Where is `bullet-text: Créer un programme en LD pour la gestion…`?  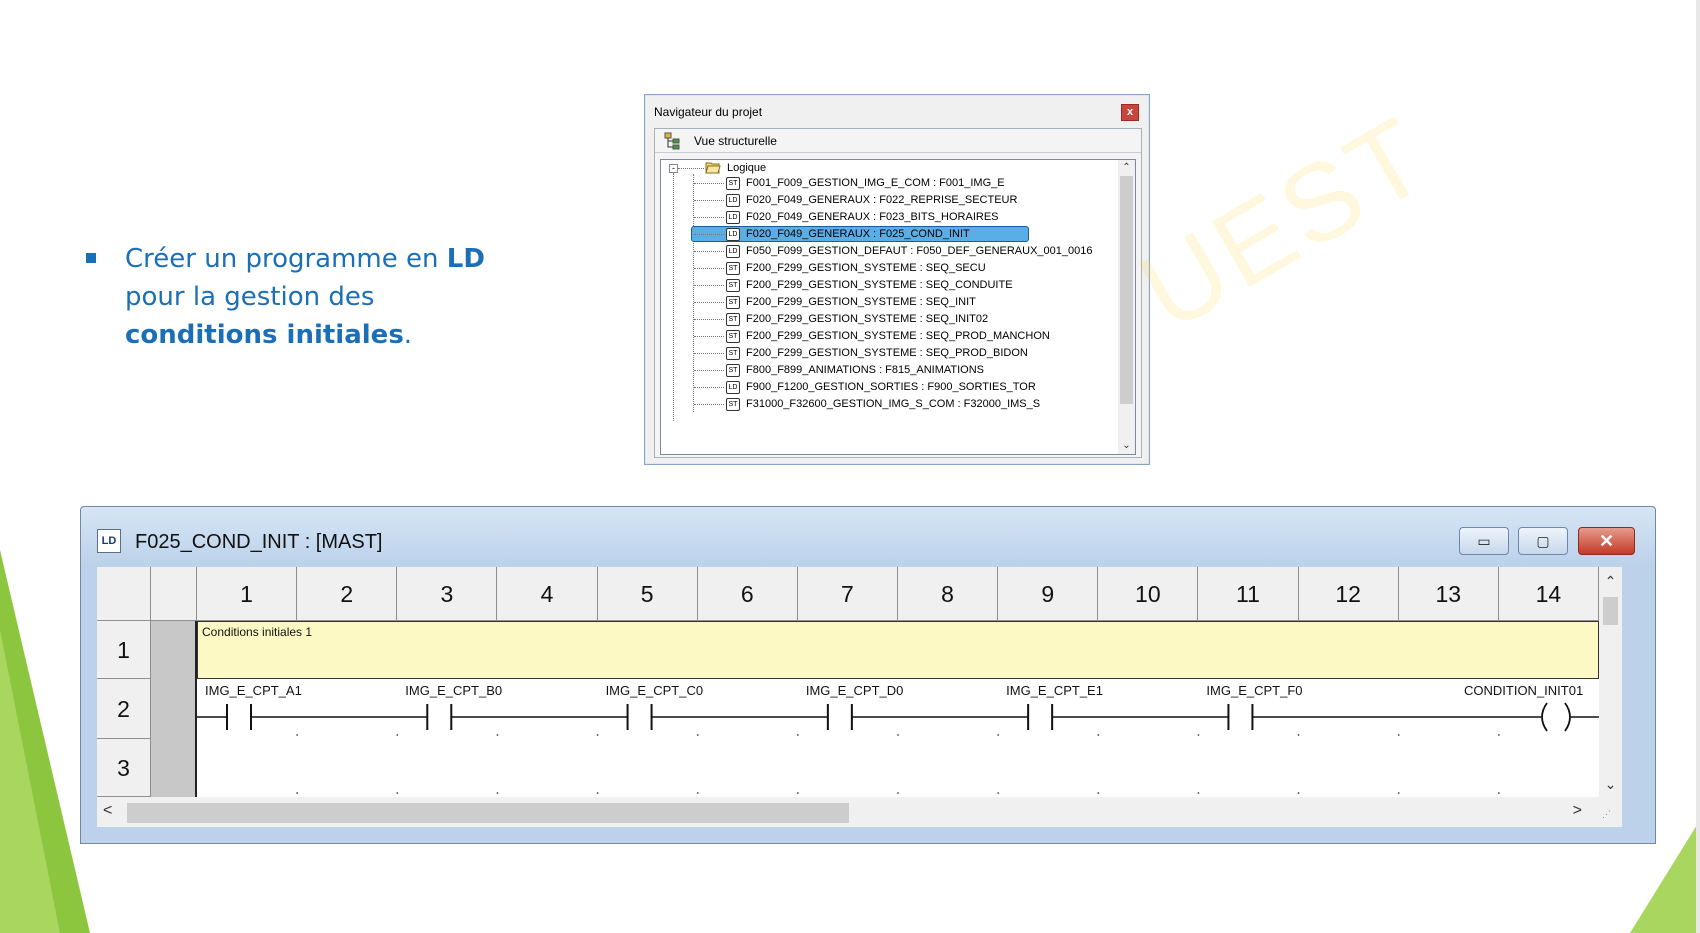 bullet-text: Créer un programme en LD pour la gestion… is located at coordinates (296, 297).